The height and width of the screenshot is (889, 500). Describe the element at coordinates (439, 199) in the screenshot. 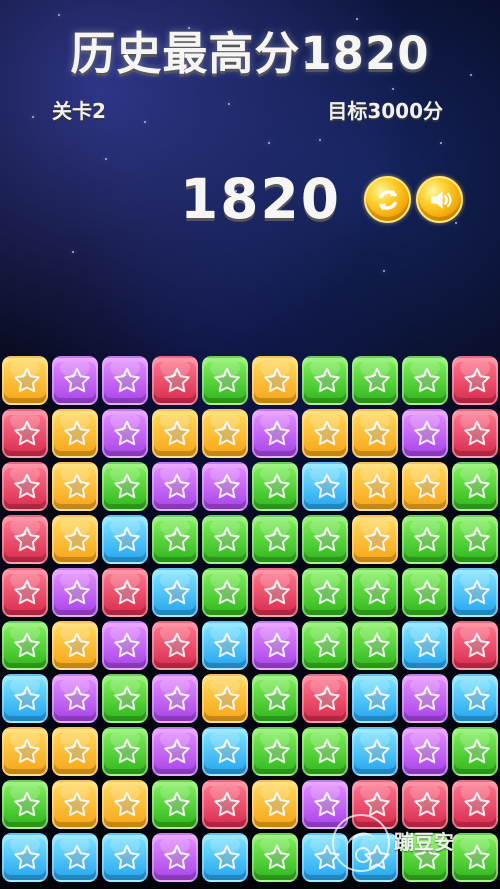

I see `sound-button` at that location.